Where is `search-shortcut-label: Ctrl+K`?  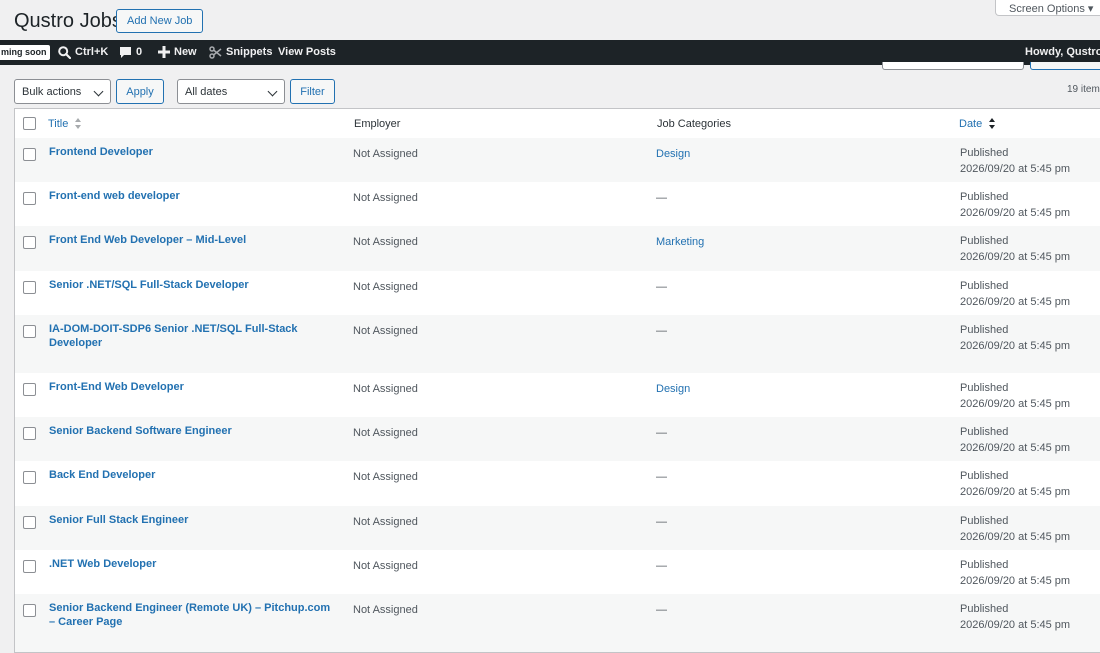 search-shortcut-label: Ctrl+K is located at coordinates (92, 52).